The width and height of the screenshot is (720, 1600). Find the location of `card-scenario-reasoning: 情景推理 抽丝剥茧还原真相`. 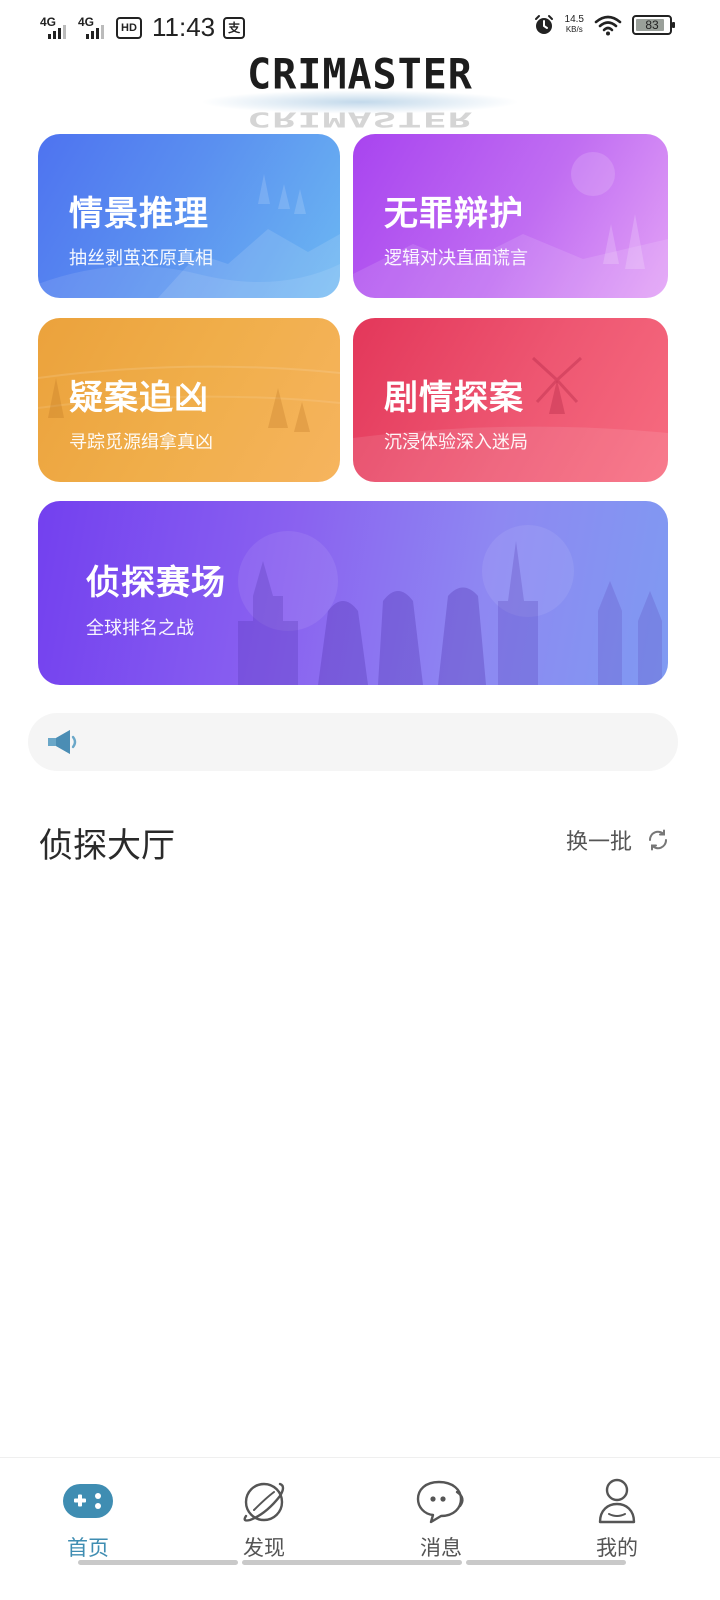

card-scenario-reasoning: 情景推理 抽丝剥茧还原真相 is located at coordinates (189, 216).